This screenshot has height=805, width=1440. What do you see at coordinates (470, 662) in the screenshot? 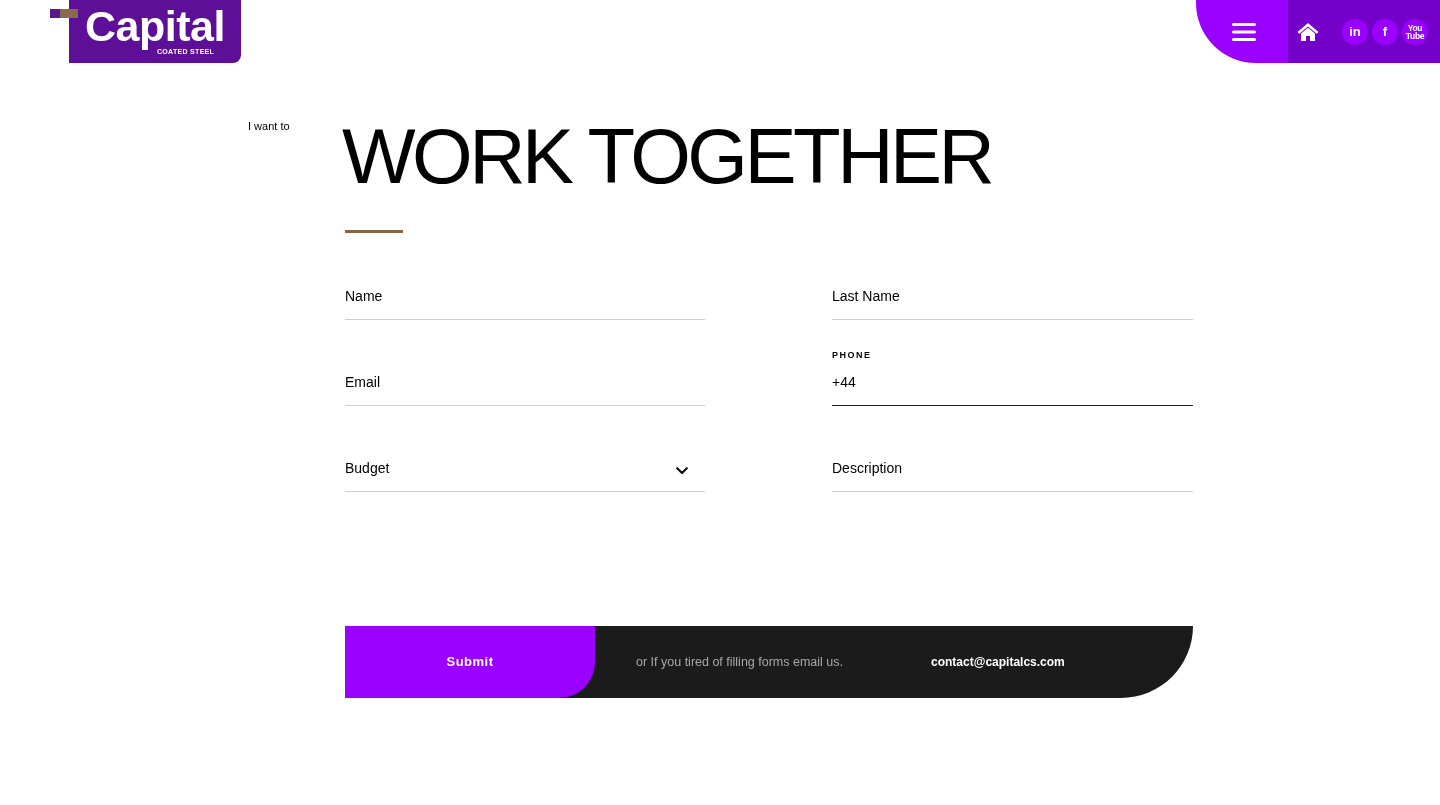
I see `submit-button: Submit` at bounding box center [470, 662].